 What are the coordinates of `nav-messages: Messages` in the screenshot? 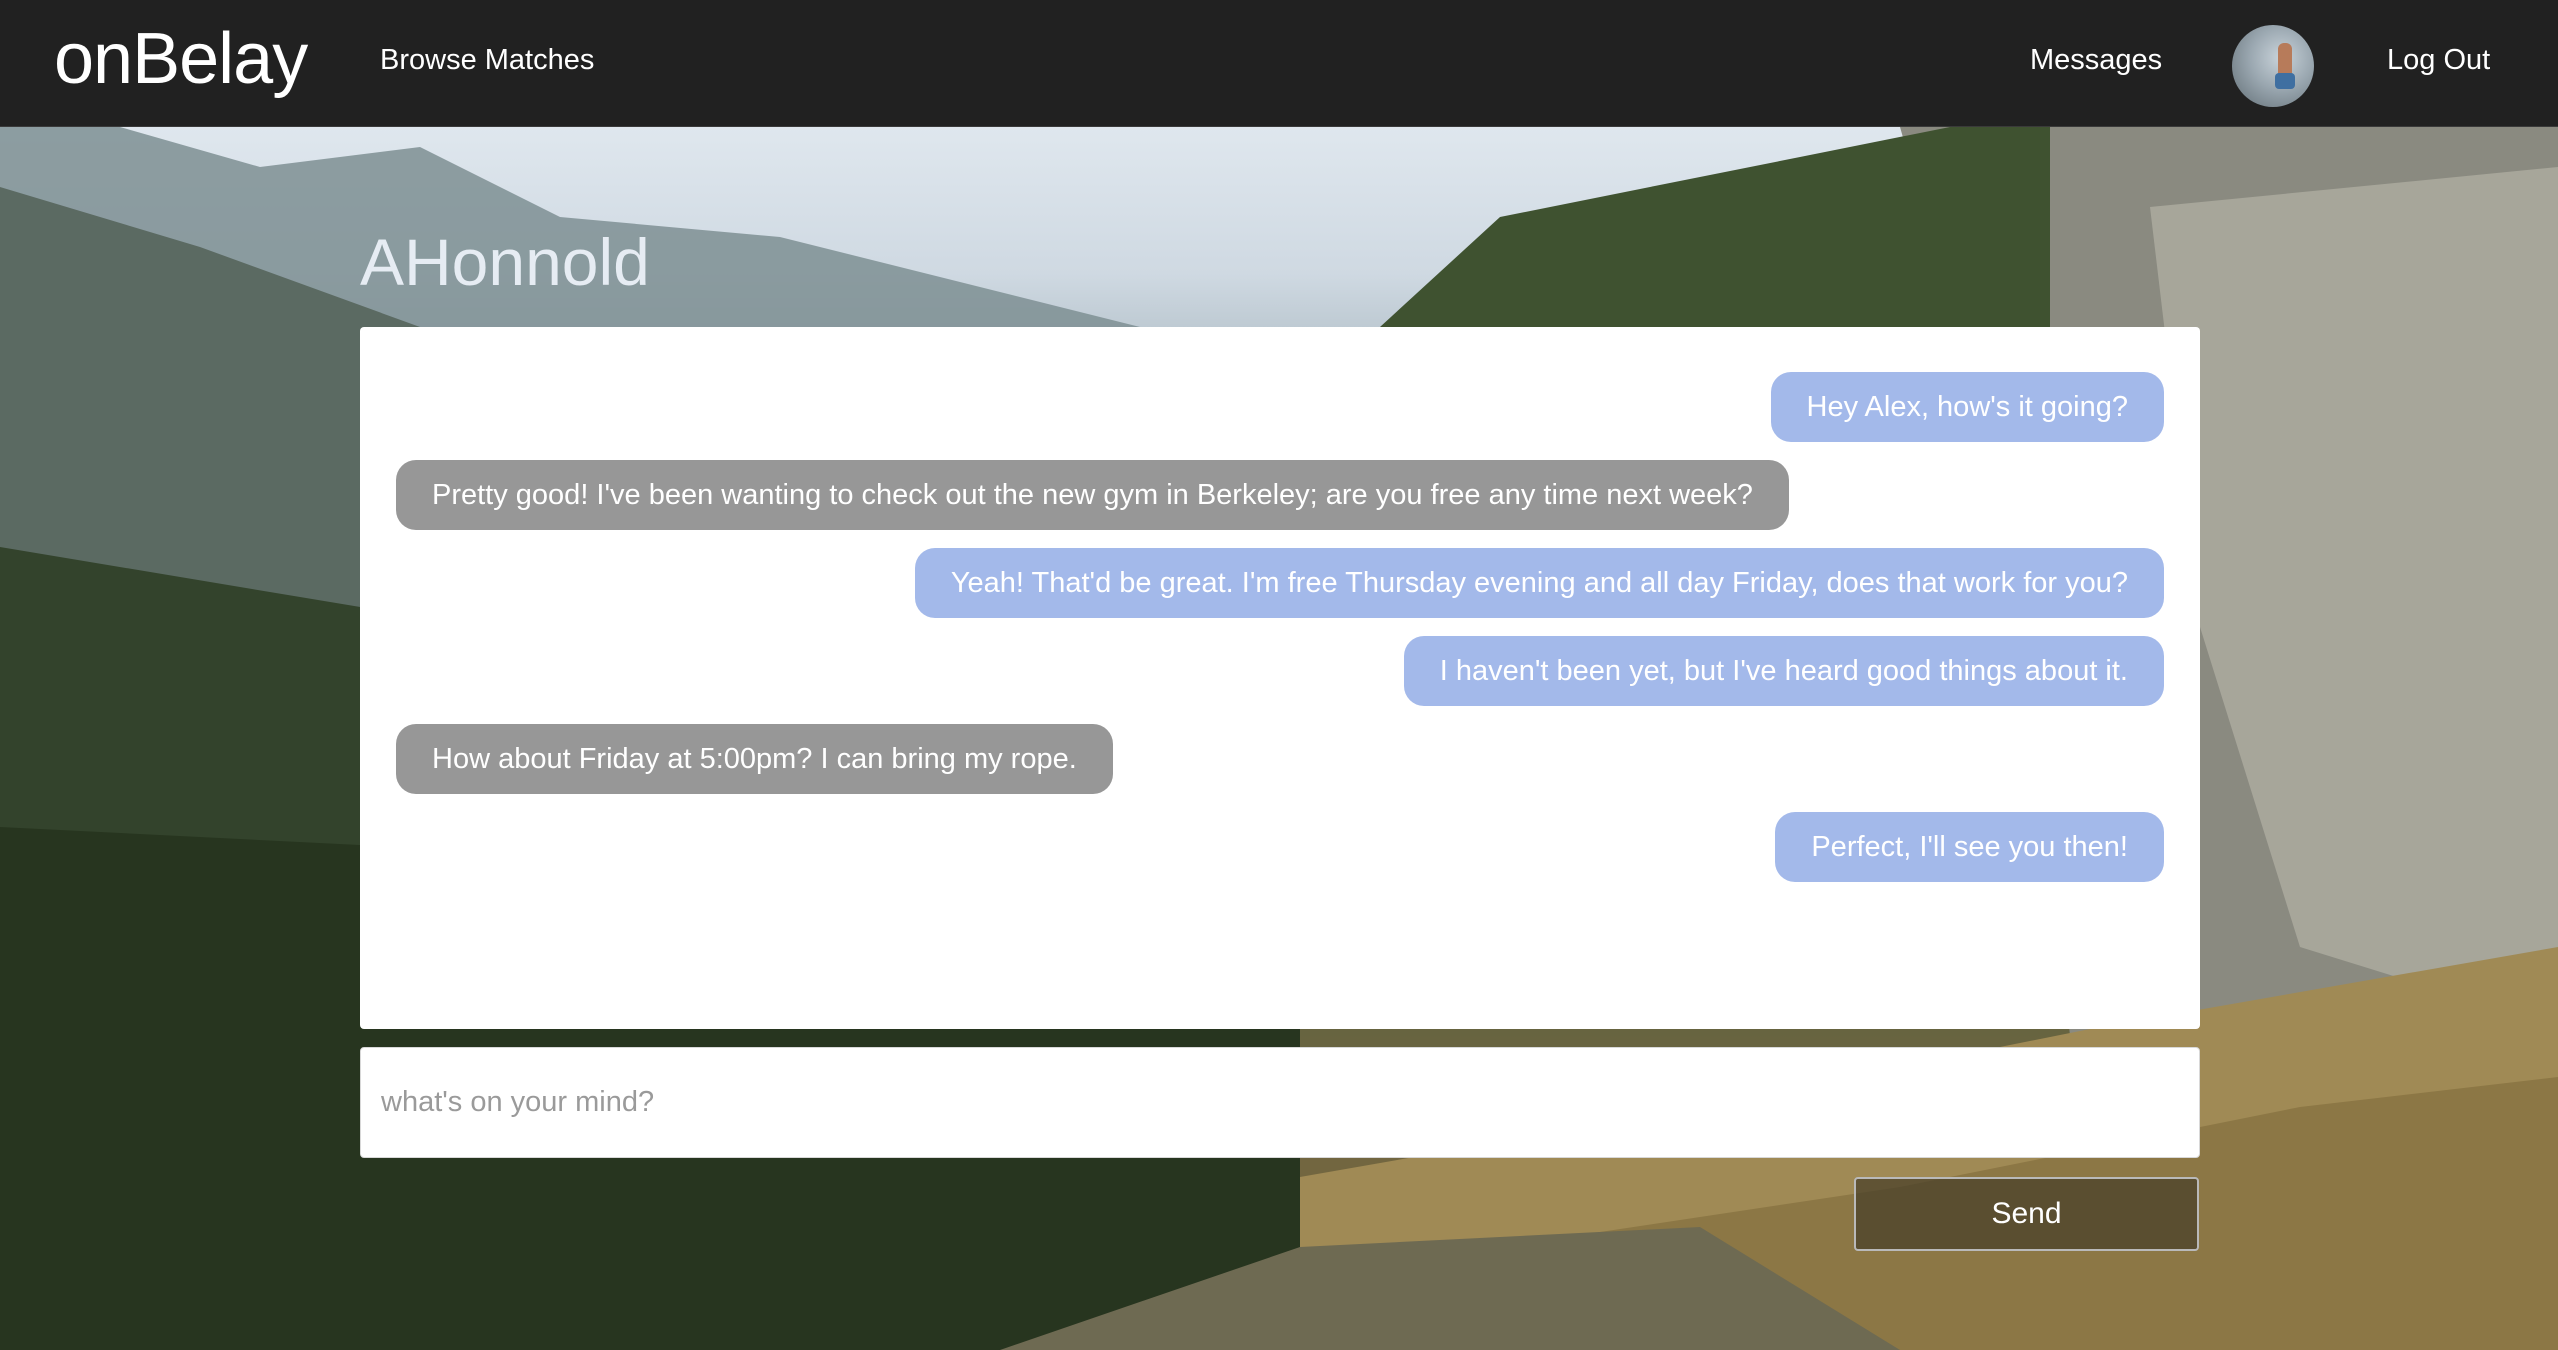 It's located at (2096, 60).